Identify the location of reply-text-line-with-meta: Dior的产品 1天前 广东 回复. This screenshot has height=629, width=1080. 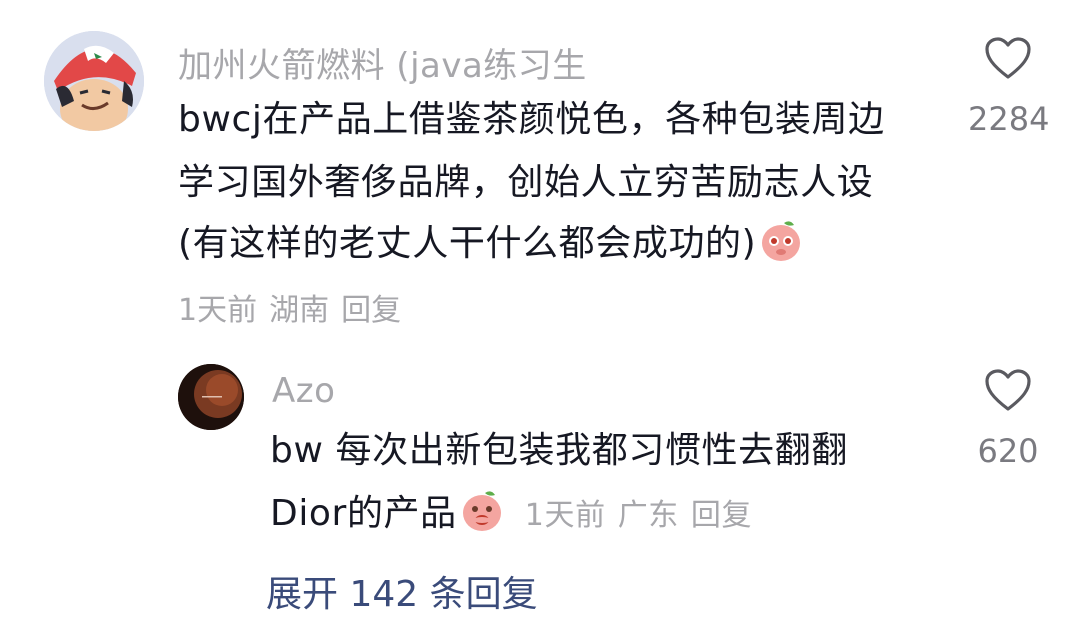
(517, 514).